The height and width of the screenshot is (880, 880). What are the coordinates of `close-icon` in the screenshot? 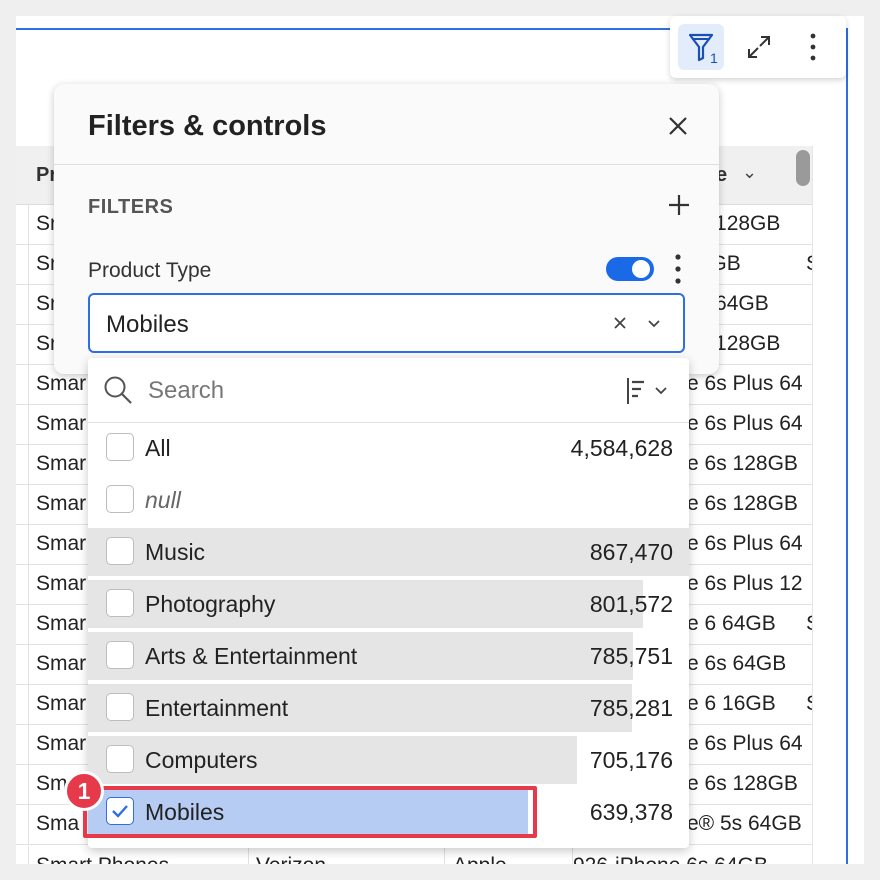 It's located at (678, 126).